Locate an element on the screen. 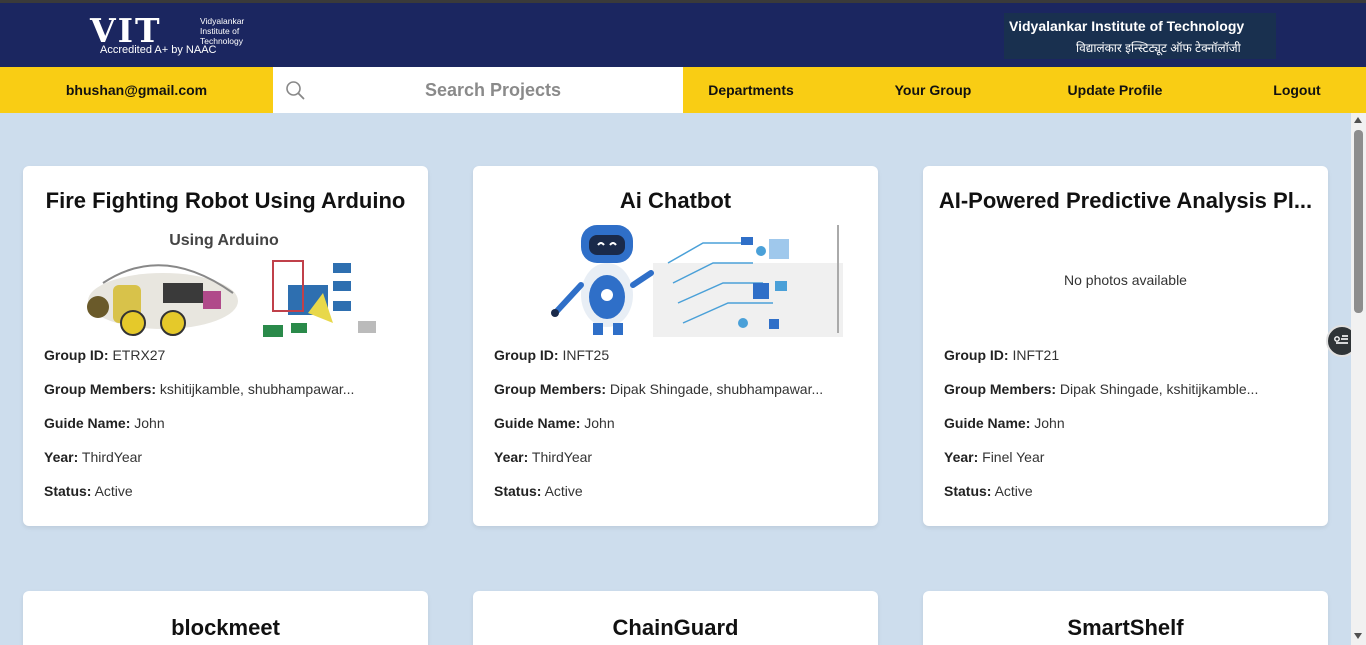 The image size is (1366, 645). project-title: Ai Chatbot is located at coordinates (675, 200).